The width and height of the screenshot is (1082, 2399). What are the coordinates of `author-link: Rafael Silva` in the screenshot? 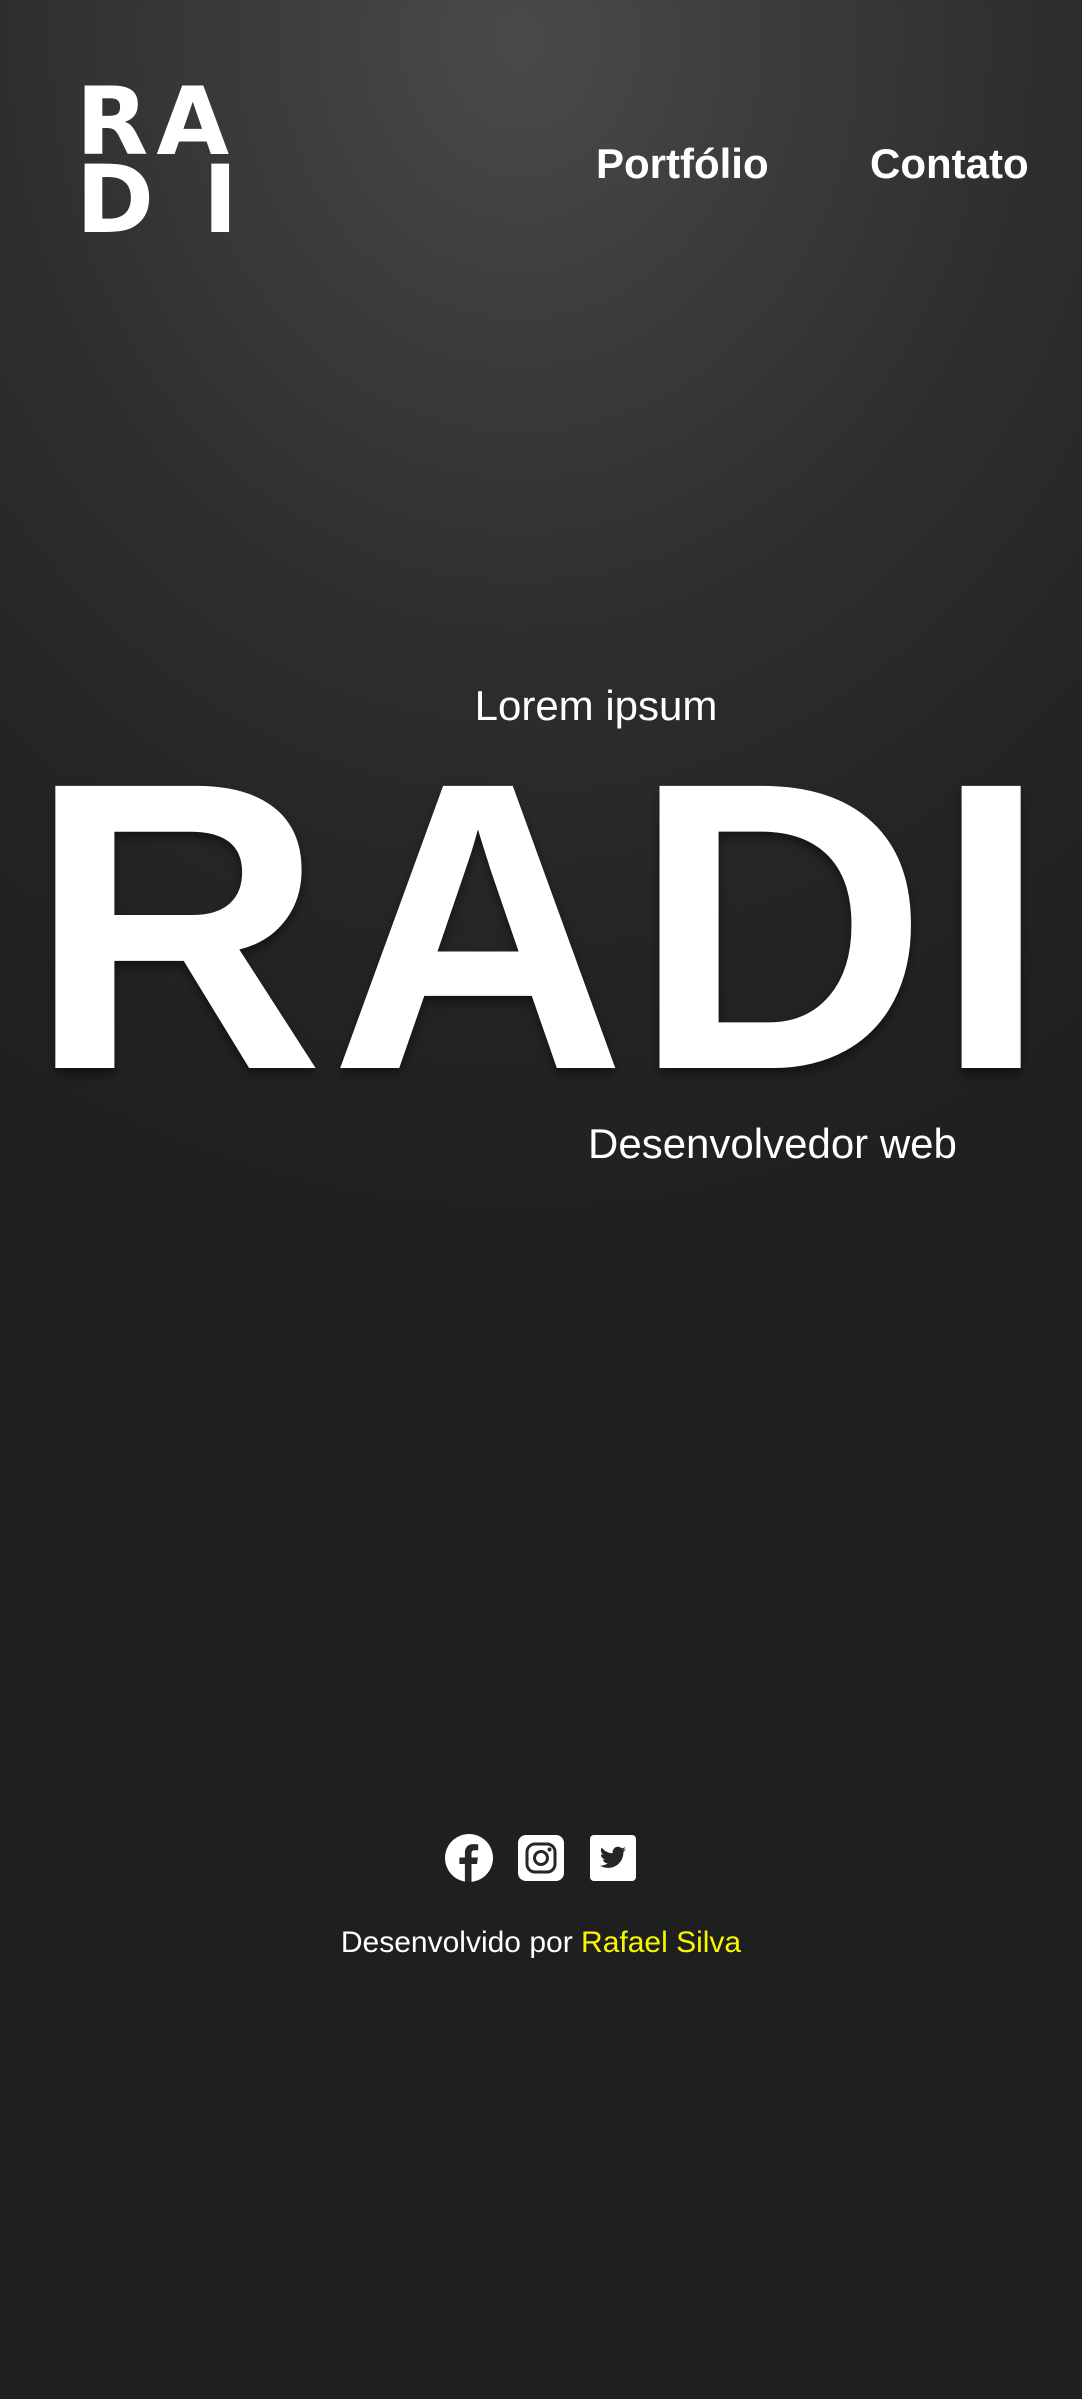 It's located at (661, 1942).